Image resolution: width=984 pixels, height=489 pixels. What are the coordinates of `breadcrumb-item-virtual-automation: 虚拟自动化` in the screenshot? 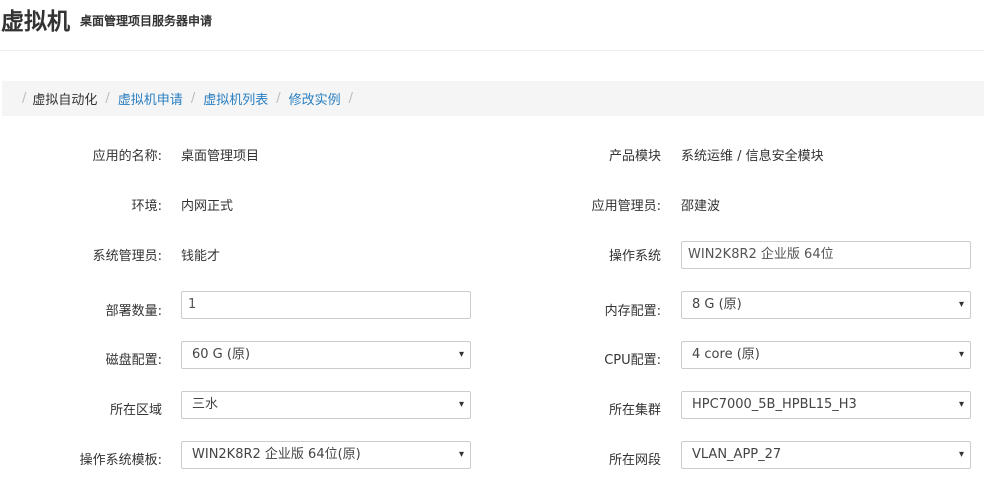 It's located at (65, 100).